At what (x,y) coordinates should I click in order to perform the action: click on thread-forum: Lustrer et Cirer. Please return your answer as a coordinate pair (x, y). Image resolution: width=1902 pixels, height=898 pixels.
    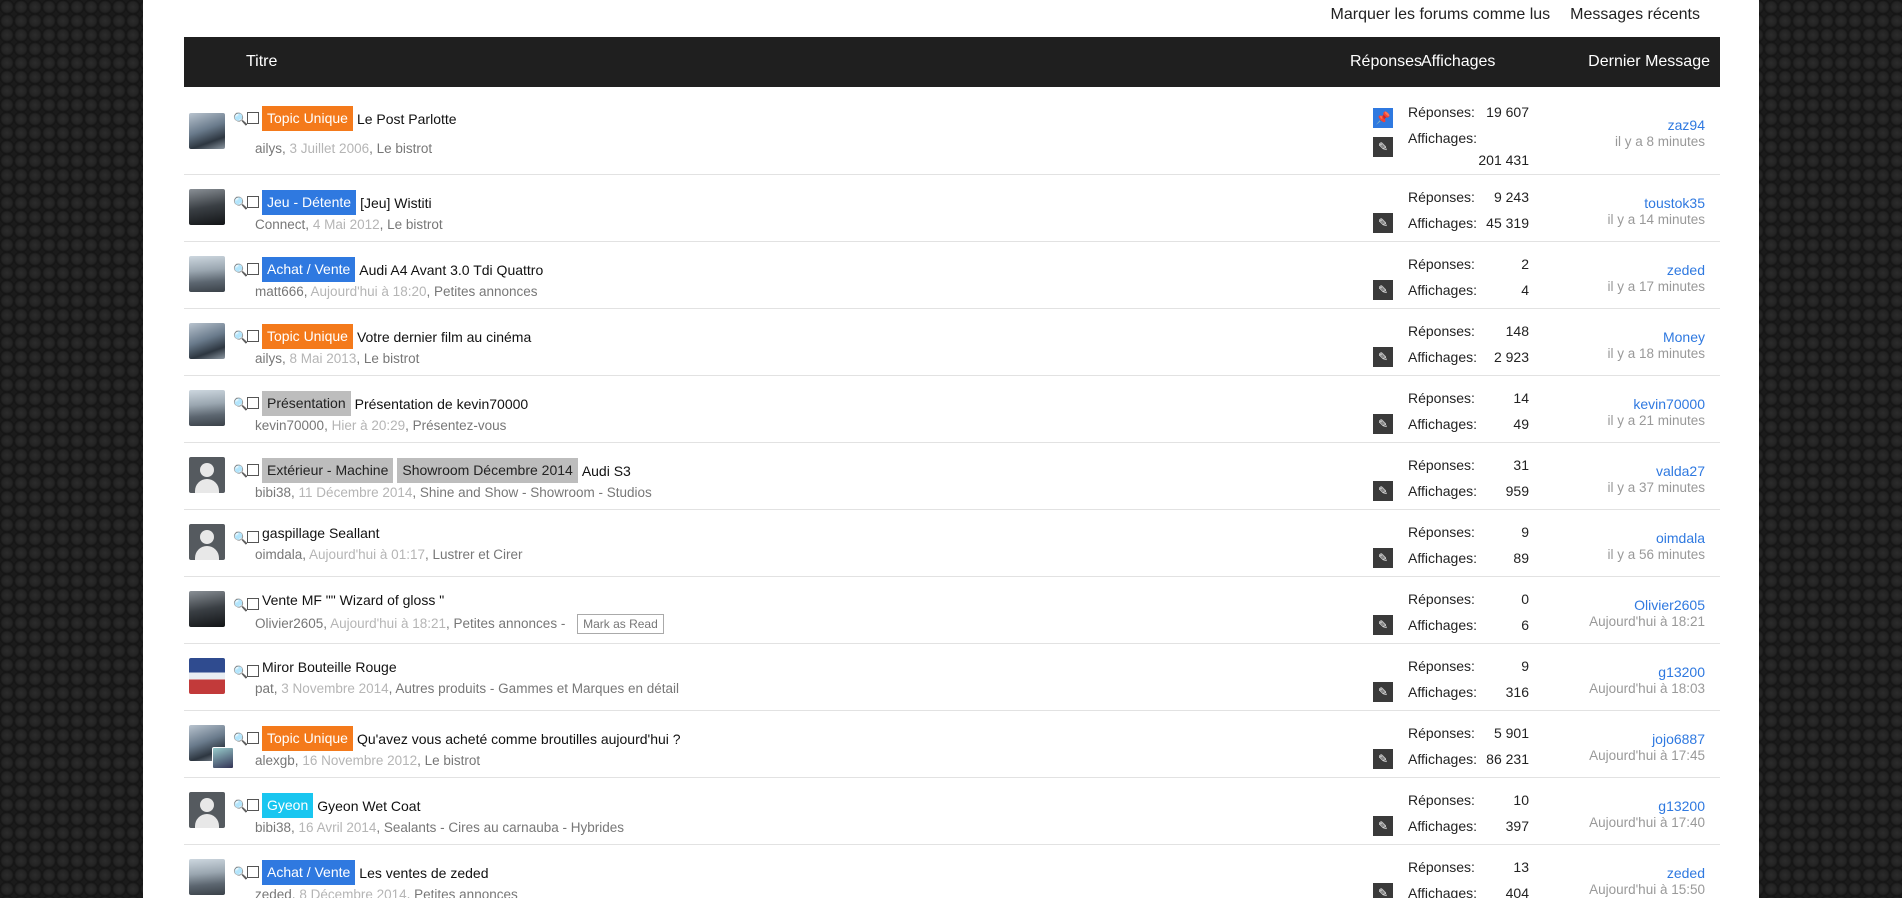
    Looking at the image, I should click on (477, 554).